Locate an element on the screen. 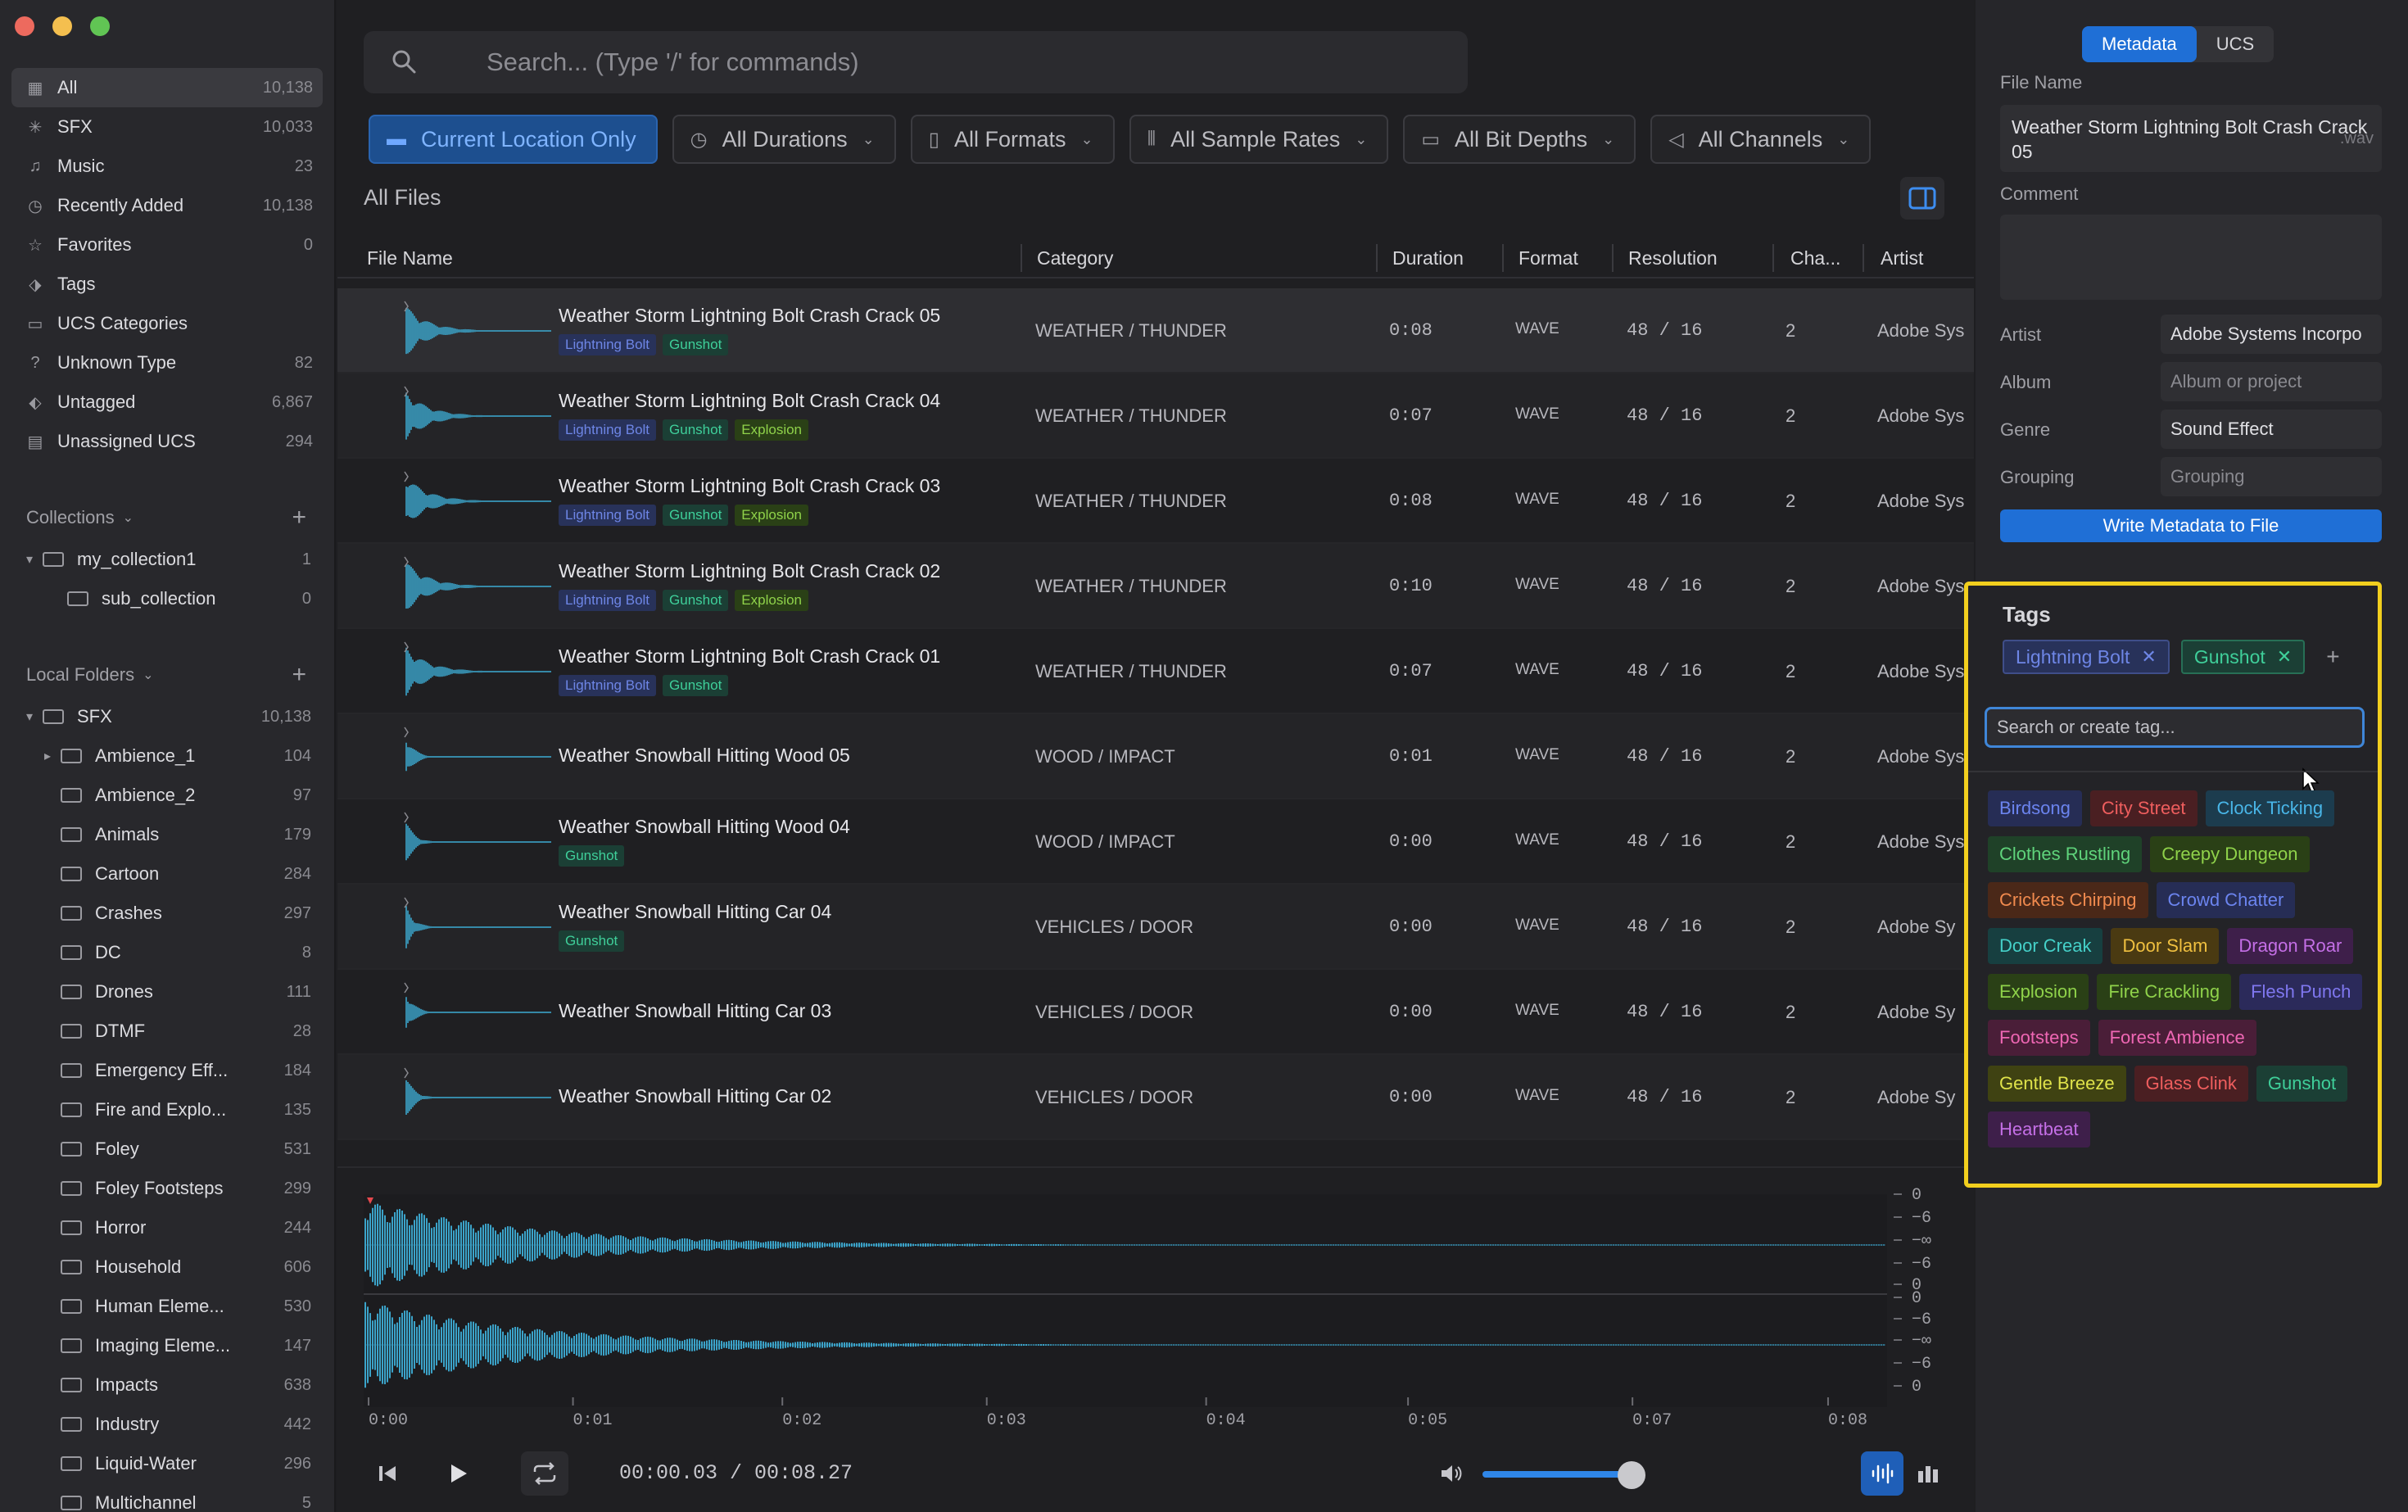 This screenshot has height=1512, width=2408. filter-all-sample-rates: ⦀ All Sample Rates ⌄ is located at coordinates (1259, 140).